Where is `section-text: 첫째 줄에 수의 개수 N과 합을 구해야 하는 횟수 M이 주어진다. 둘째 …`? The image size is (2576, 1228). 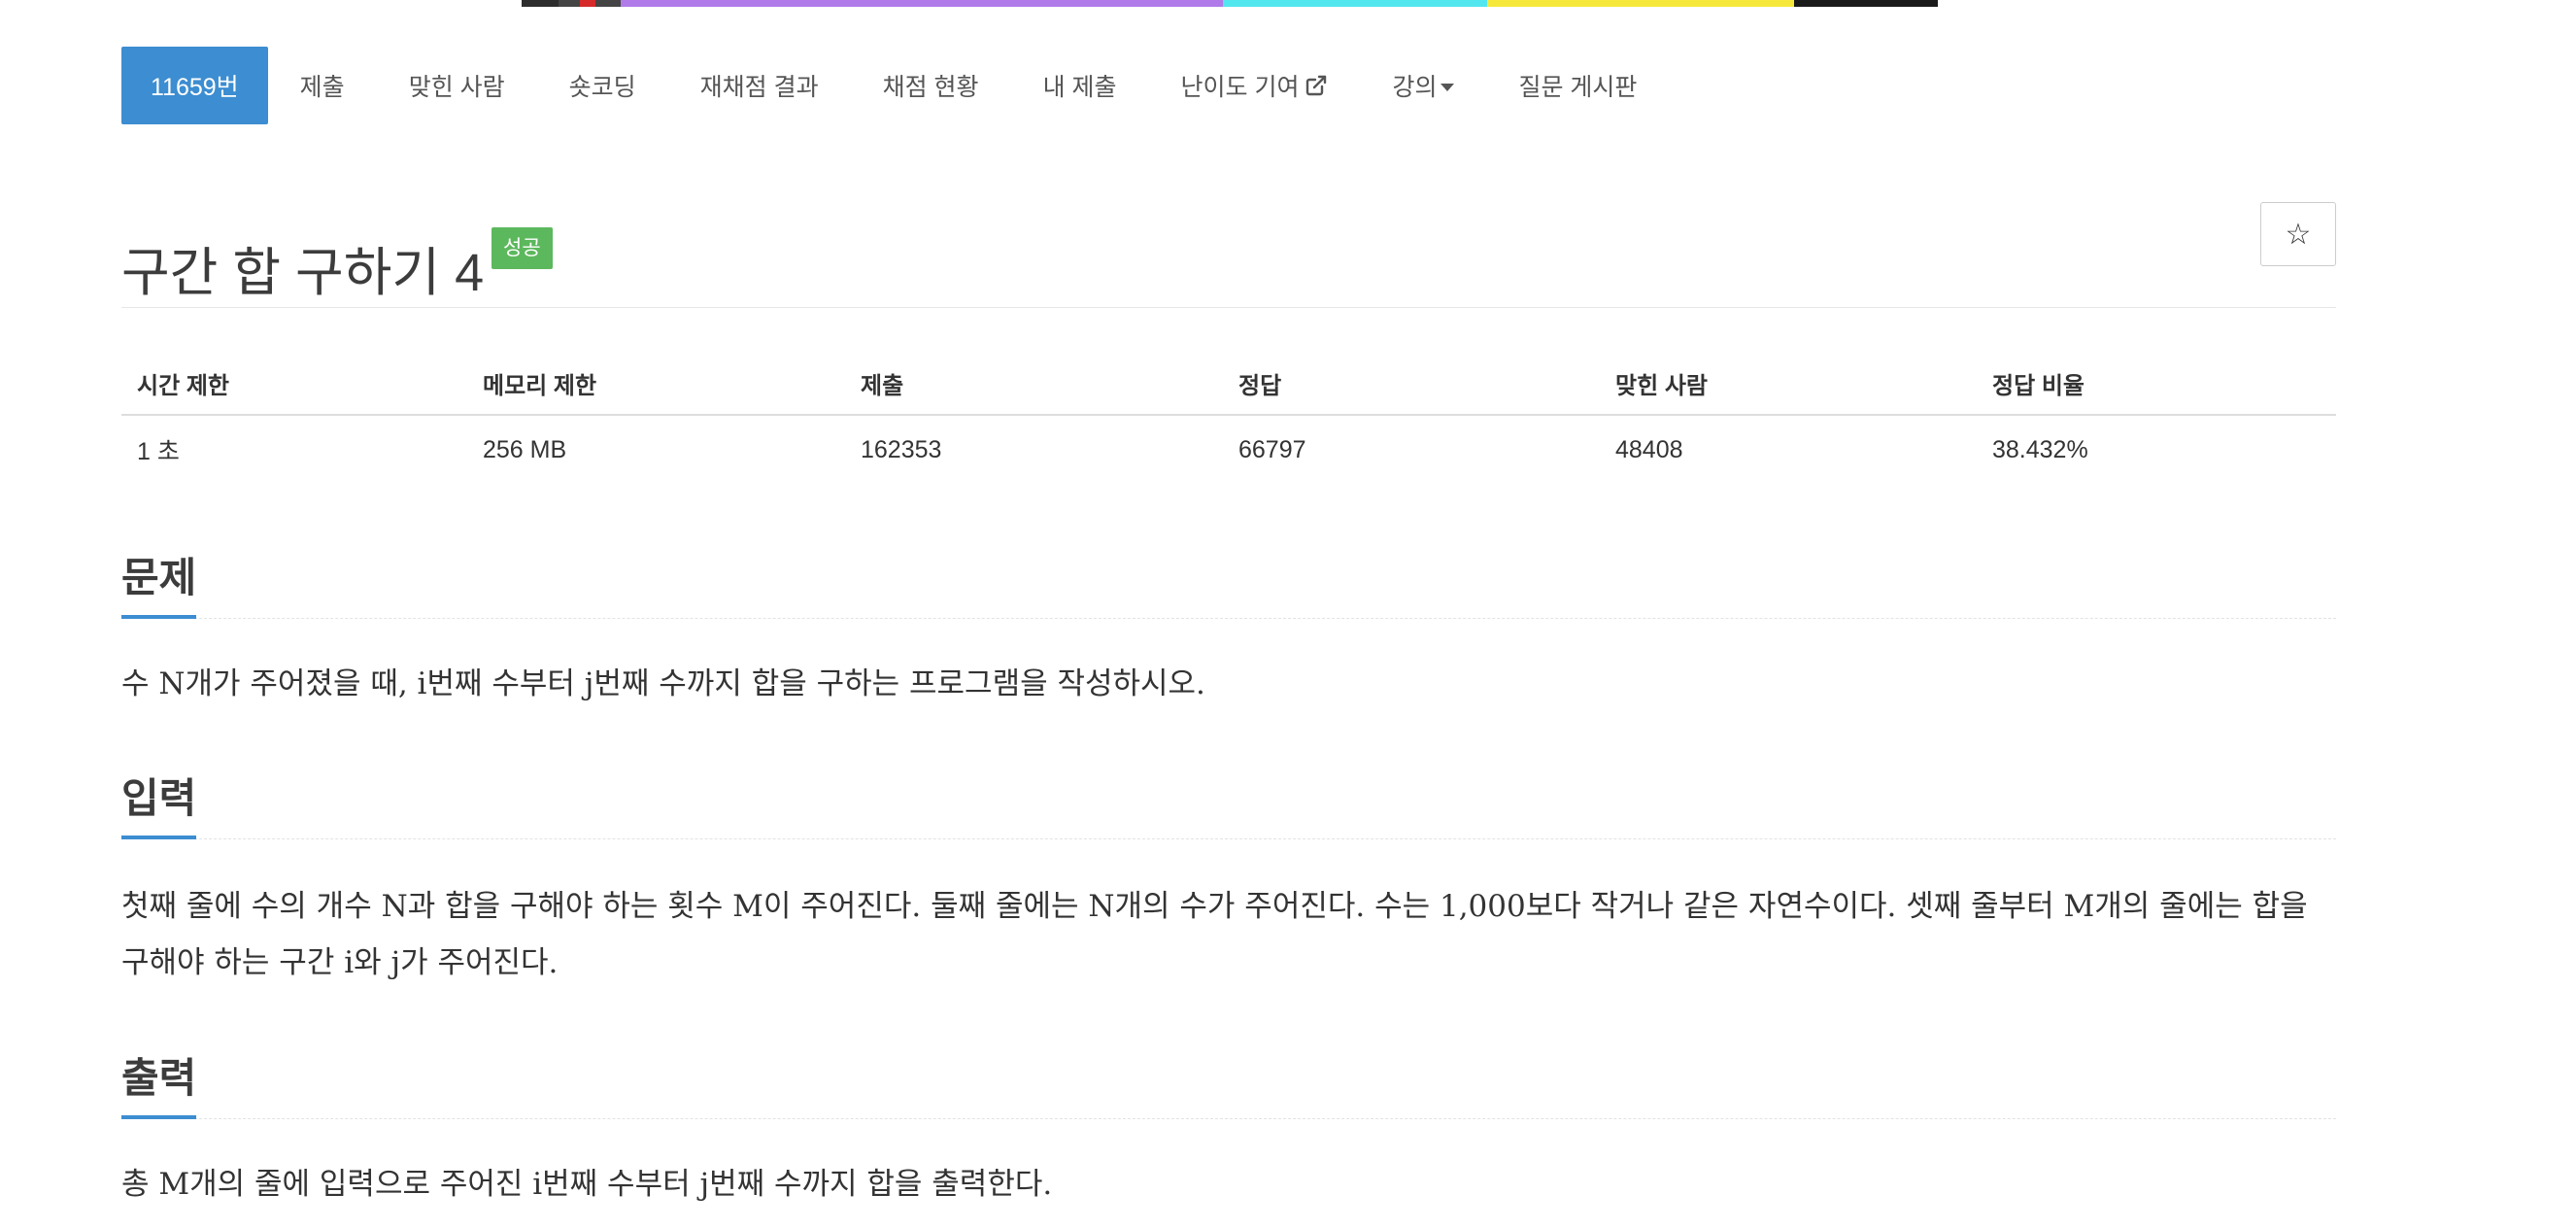
section-text: 첫째 줄에 수의 개수 N과 합을 구해야 하는 횟수 M이 주어진다. 둘째 … is located at coordinates (1214, 934).